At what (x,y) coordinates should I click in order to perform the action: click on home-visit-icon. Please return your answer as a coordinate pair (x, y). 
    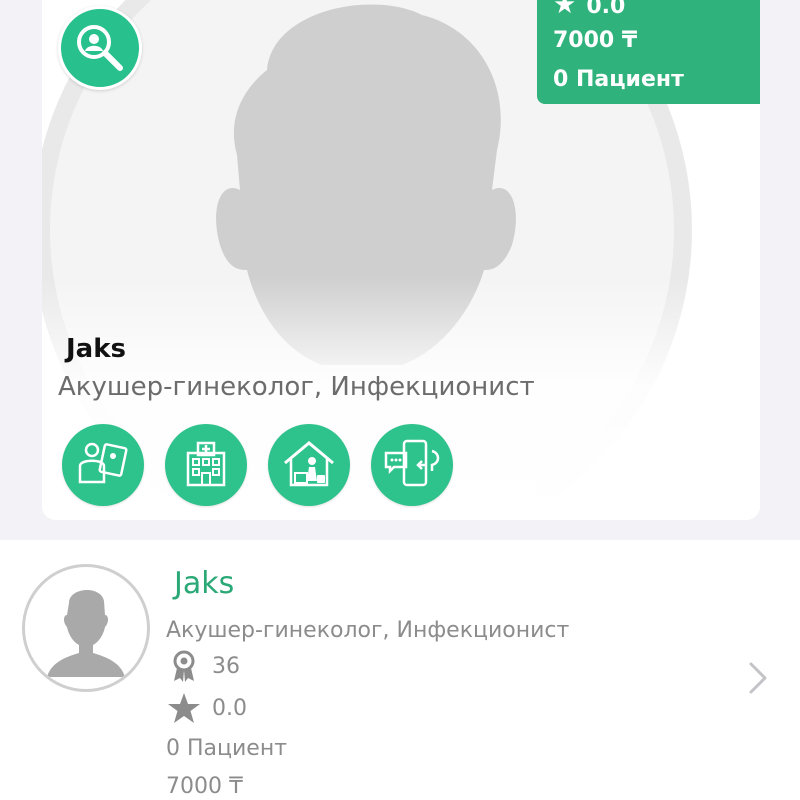
    Looking at the image, I should click on (309, 464).